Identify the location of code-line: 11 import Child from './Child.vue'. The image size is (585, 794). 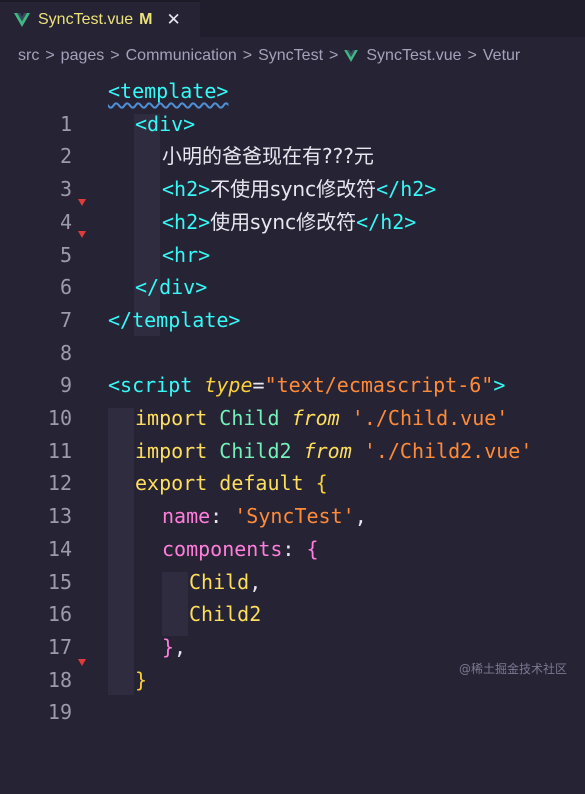
(292, 432).